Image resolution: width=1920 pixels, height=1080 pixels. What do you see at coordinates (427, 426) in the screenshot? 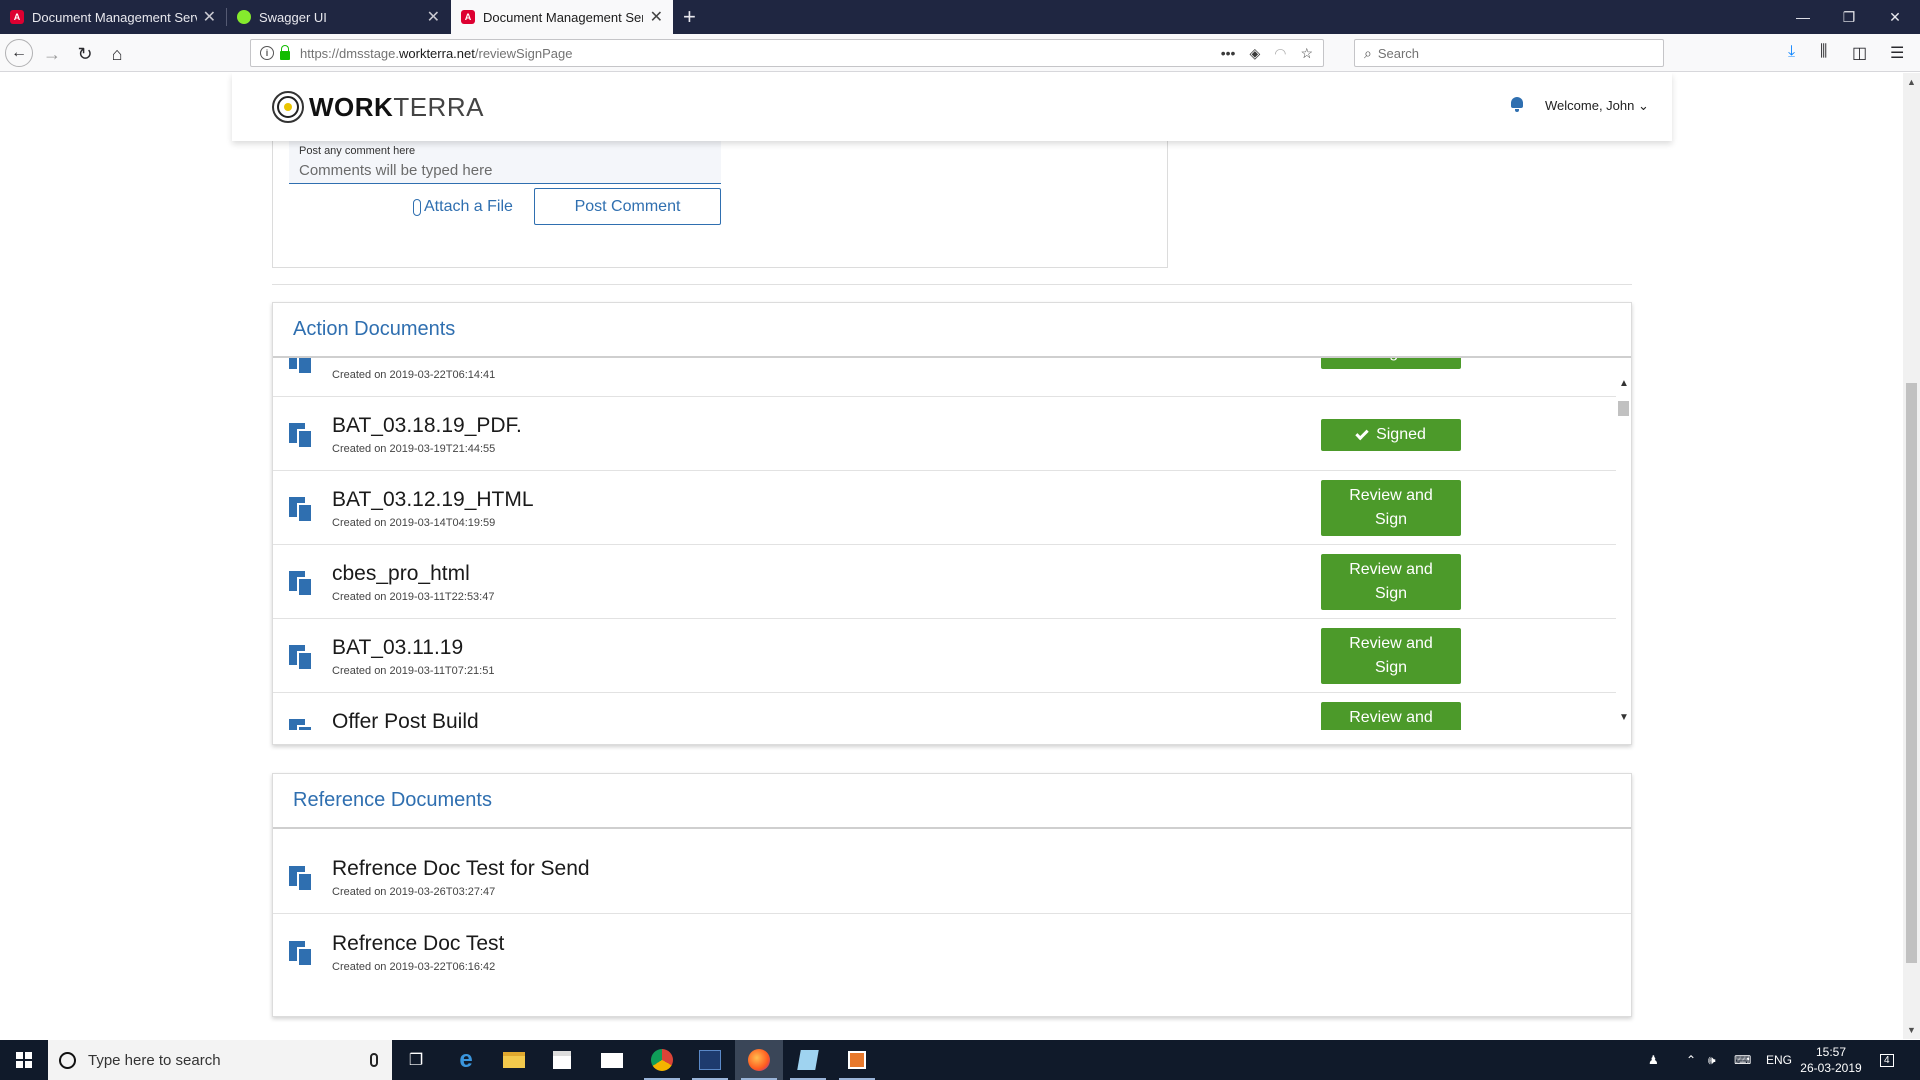
I see `doc-name: BAT_03.18.19_PDF.` at bounding box center [427, 426].